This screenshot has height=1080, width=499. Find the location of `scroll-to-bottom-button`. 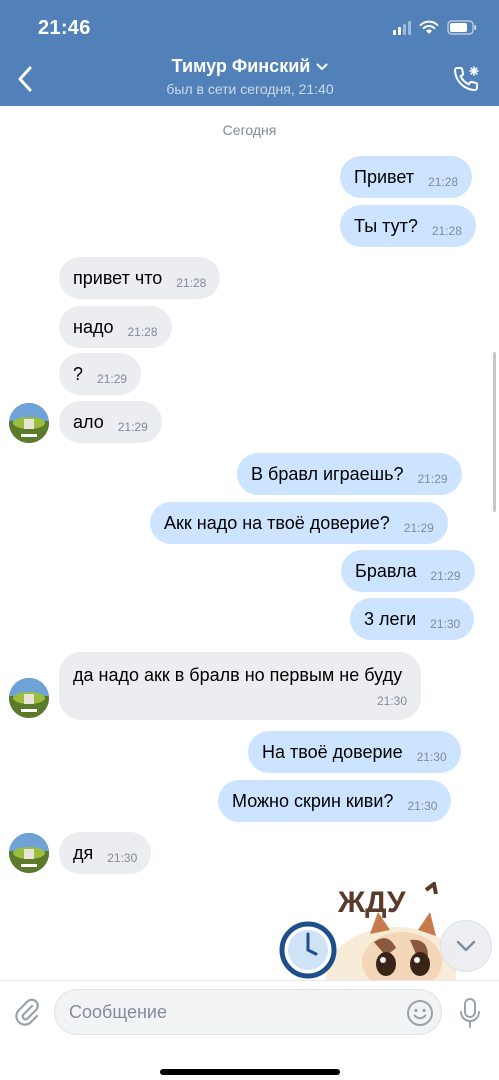

scroll-to-bottom-button is located at coordinates (466, 946).